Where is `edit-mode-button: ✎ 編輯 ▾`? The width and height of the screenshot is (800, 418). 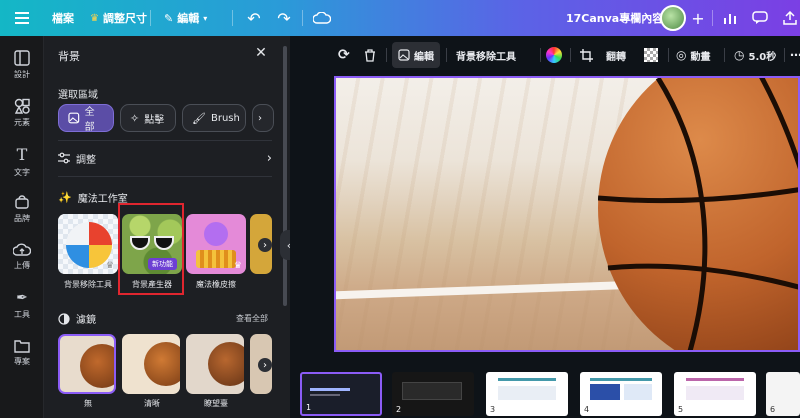
edit-mode-button: ✎ 編輯 ▾ is located at coordinates (185, 18).